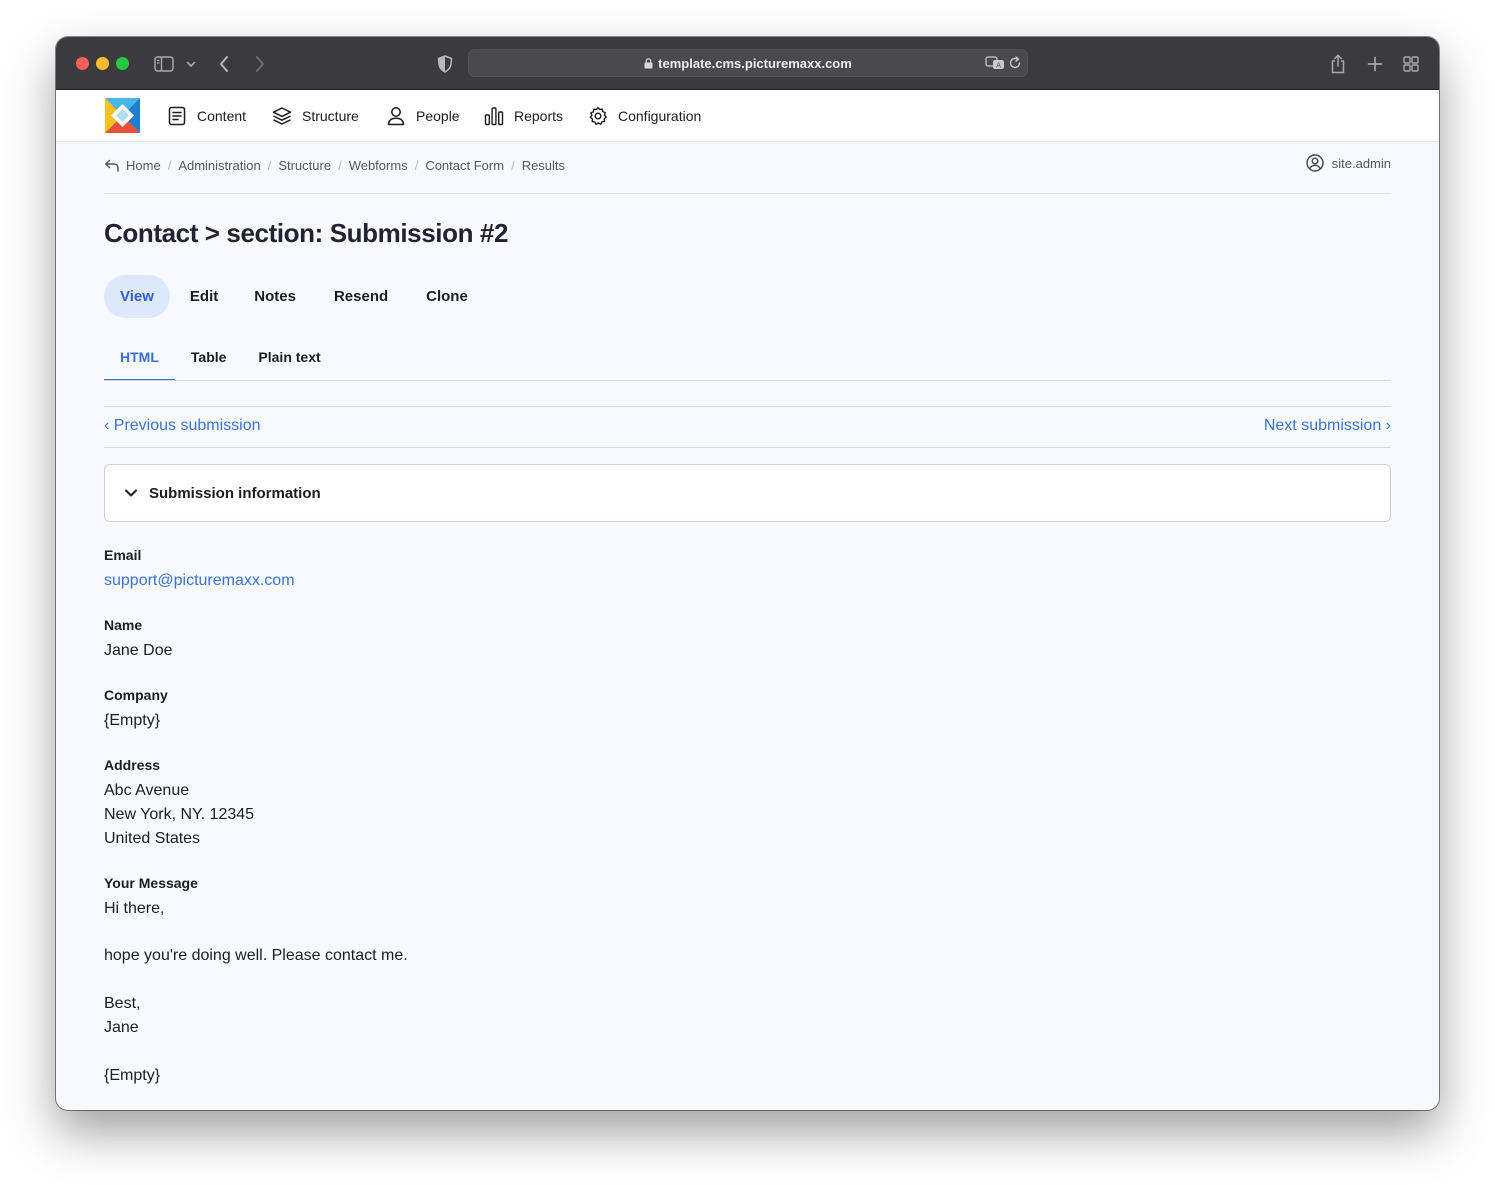  Describe the element at coordinates (275, 296) in the screenshot. I see `tab-notes: Notes` at that location.